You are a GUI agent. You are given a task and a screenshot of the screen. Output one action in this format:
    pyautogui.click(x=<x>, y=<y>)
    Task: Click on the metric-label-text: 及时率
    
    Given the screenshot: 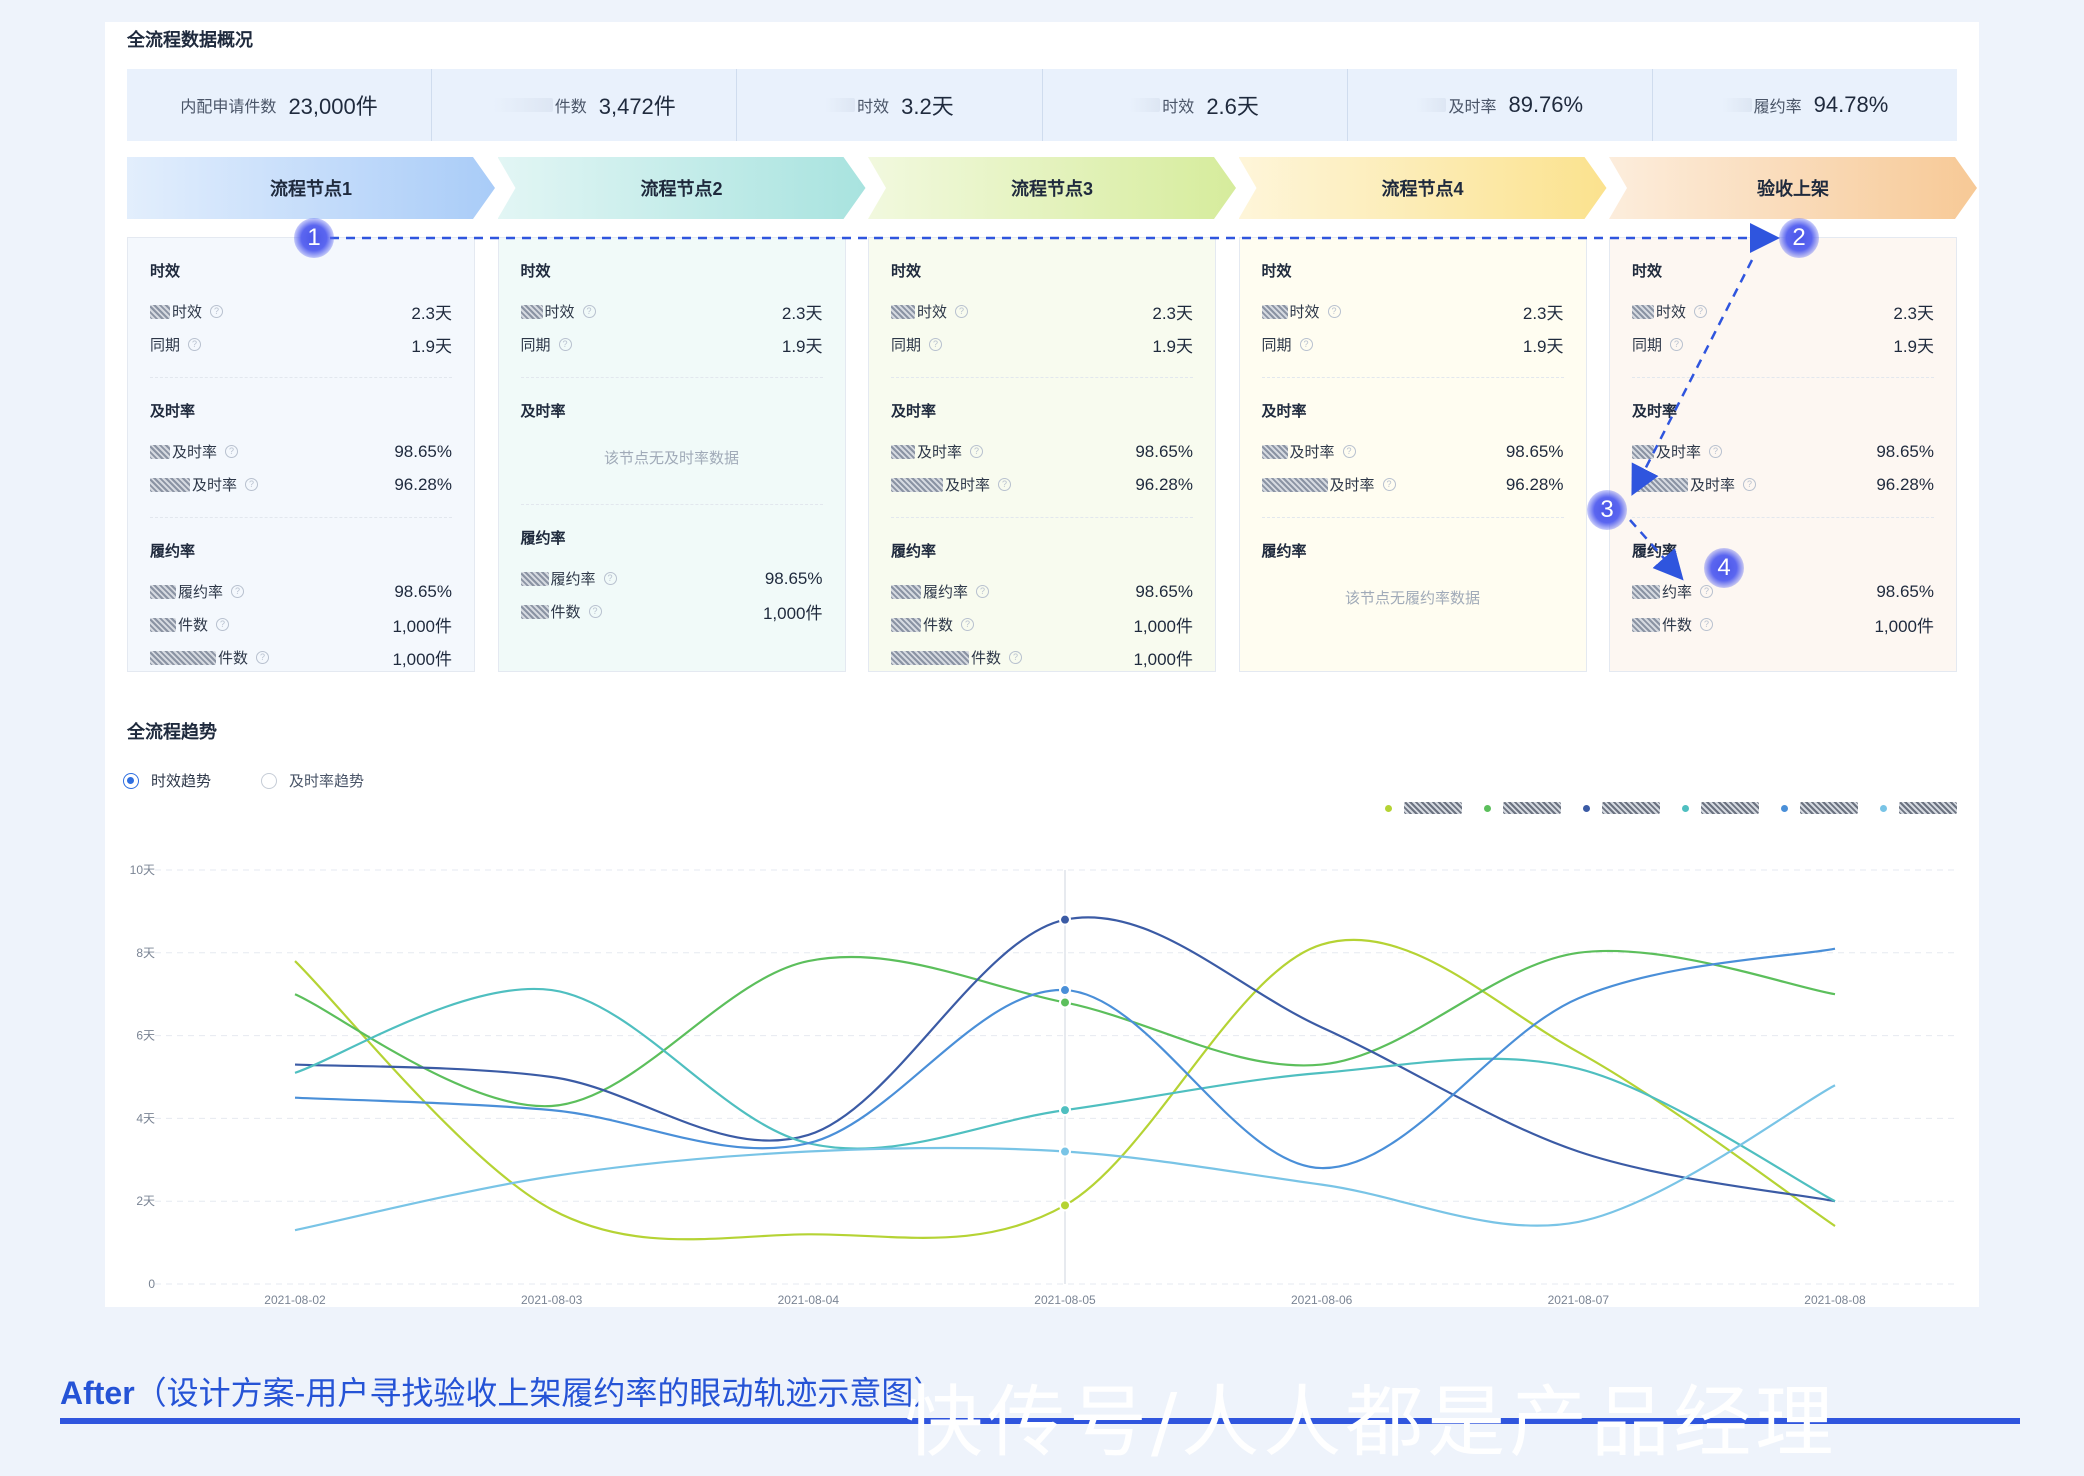 What is the action you would take?
    pyautogui.click(x=195, y=452)
    